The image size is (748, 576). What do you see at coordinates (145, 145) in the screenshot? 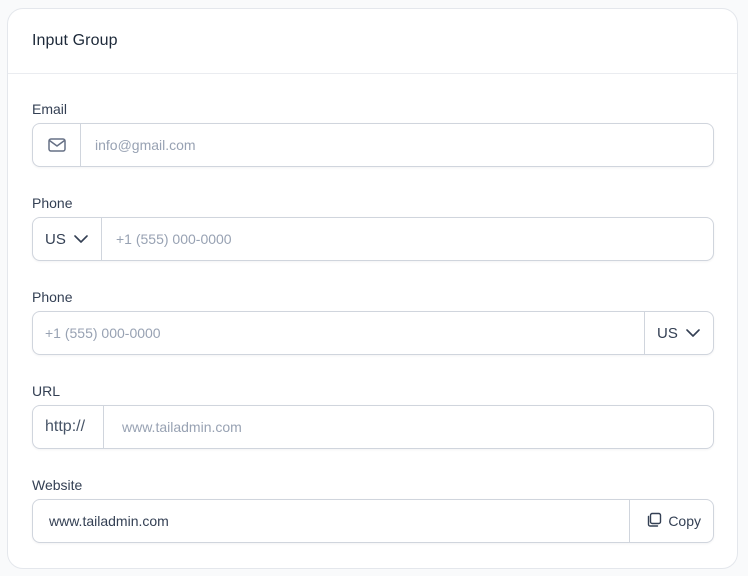
I see `email-placeholder: info@gmail.com` at bounding box center [145, 145].